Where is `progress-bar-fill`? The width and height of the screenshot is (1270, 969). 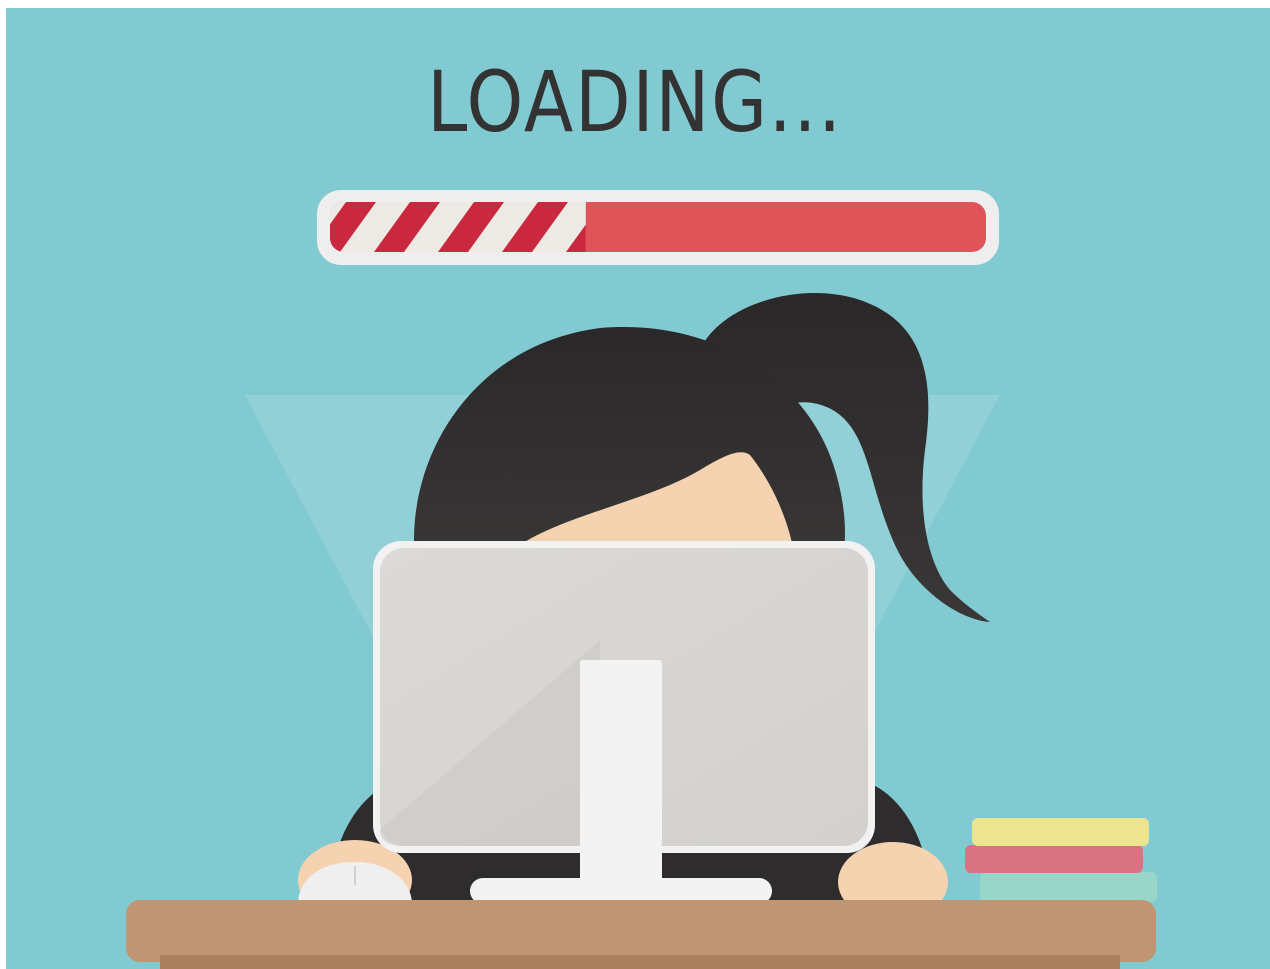
progress-bar-fill is located at coordinates (458, 227).